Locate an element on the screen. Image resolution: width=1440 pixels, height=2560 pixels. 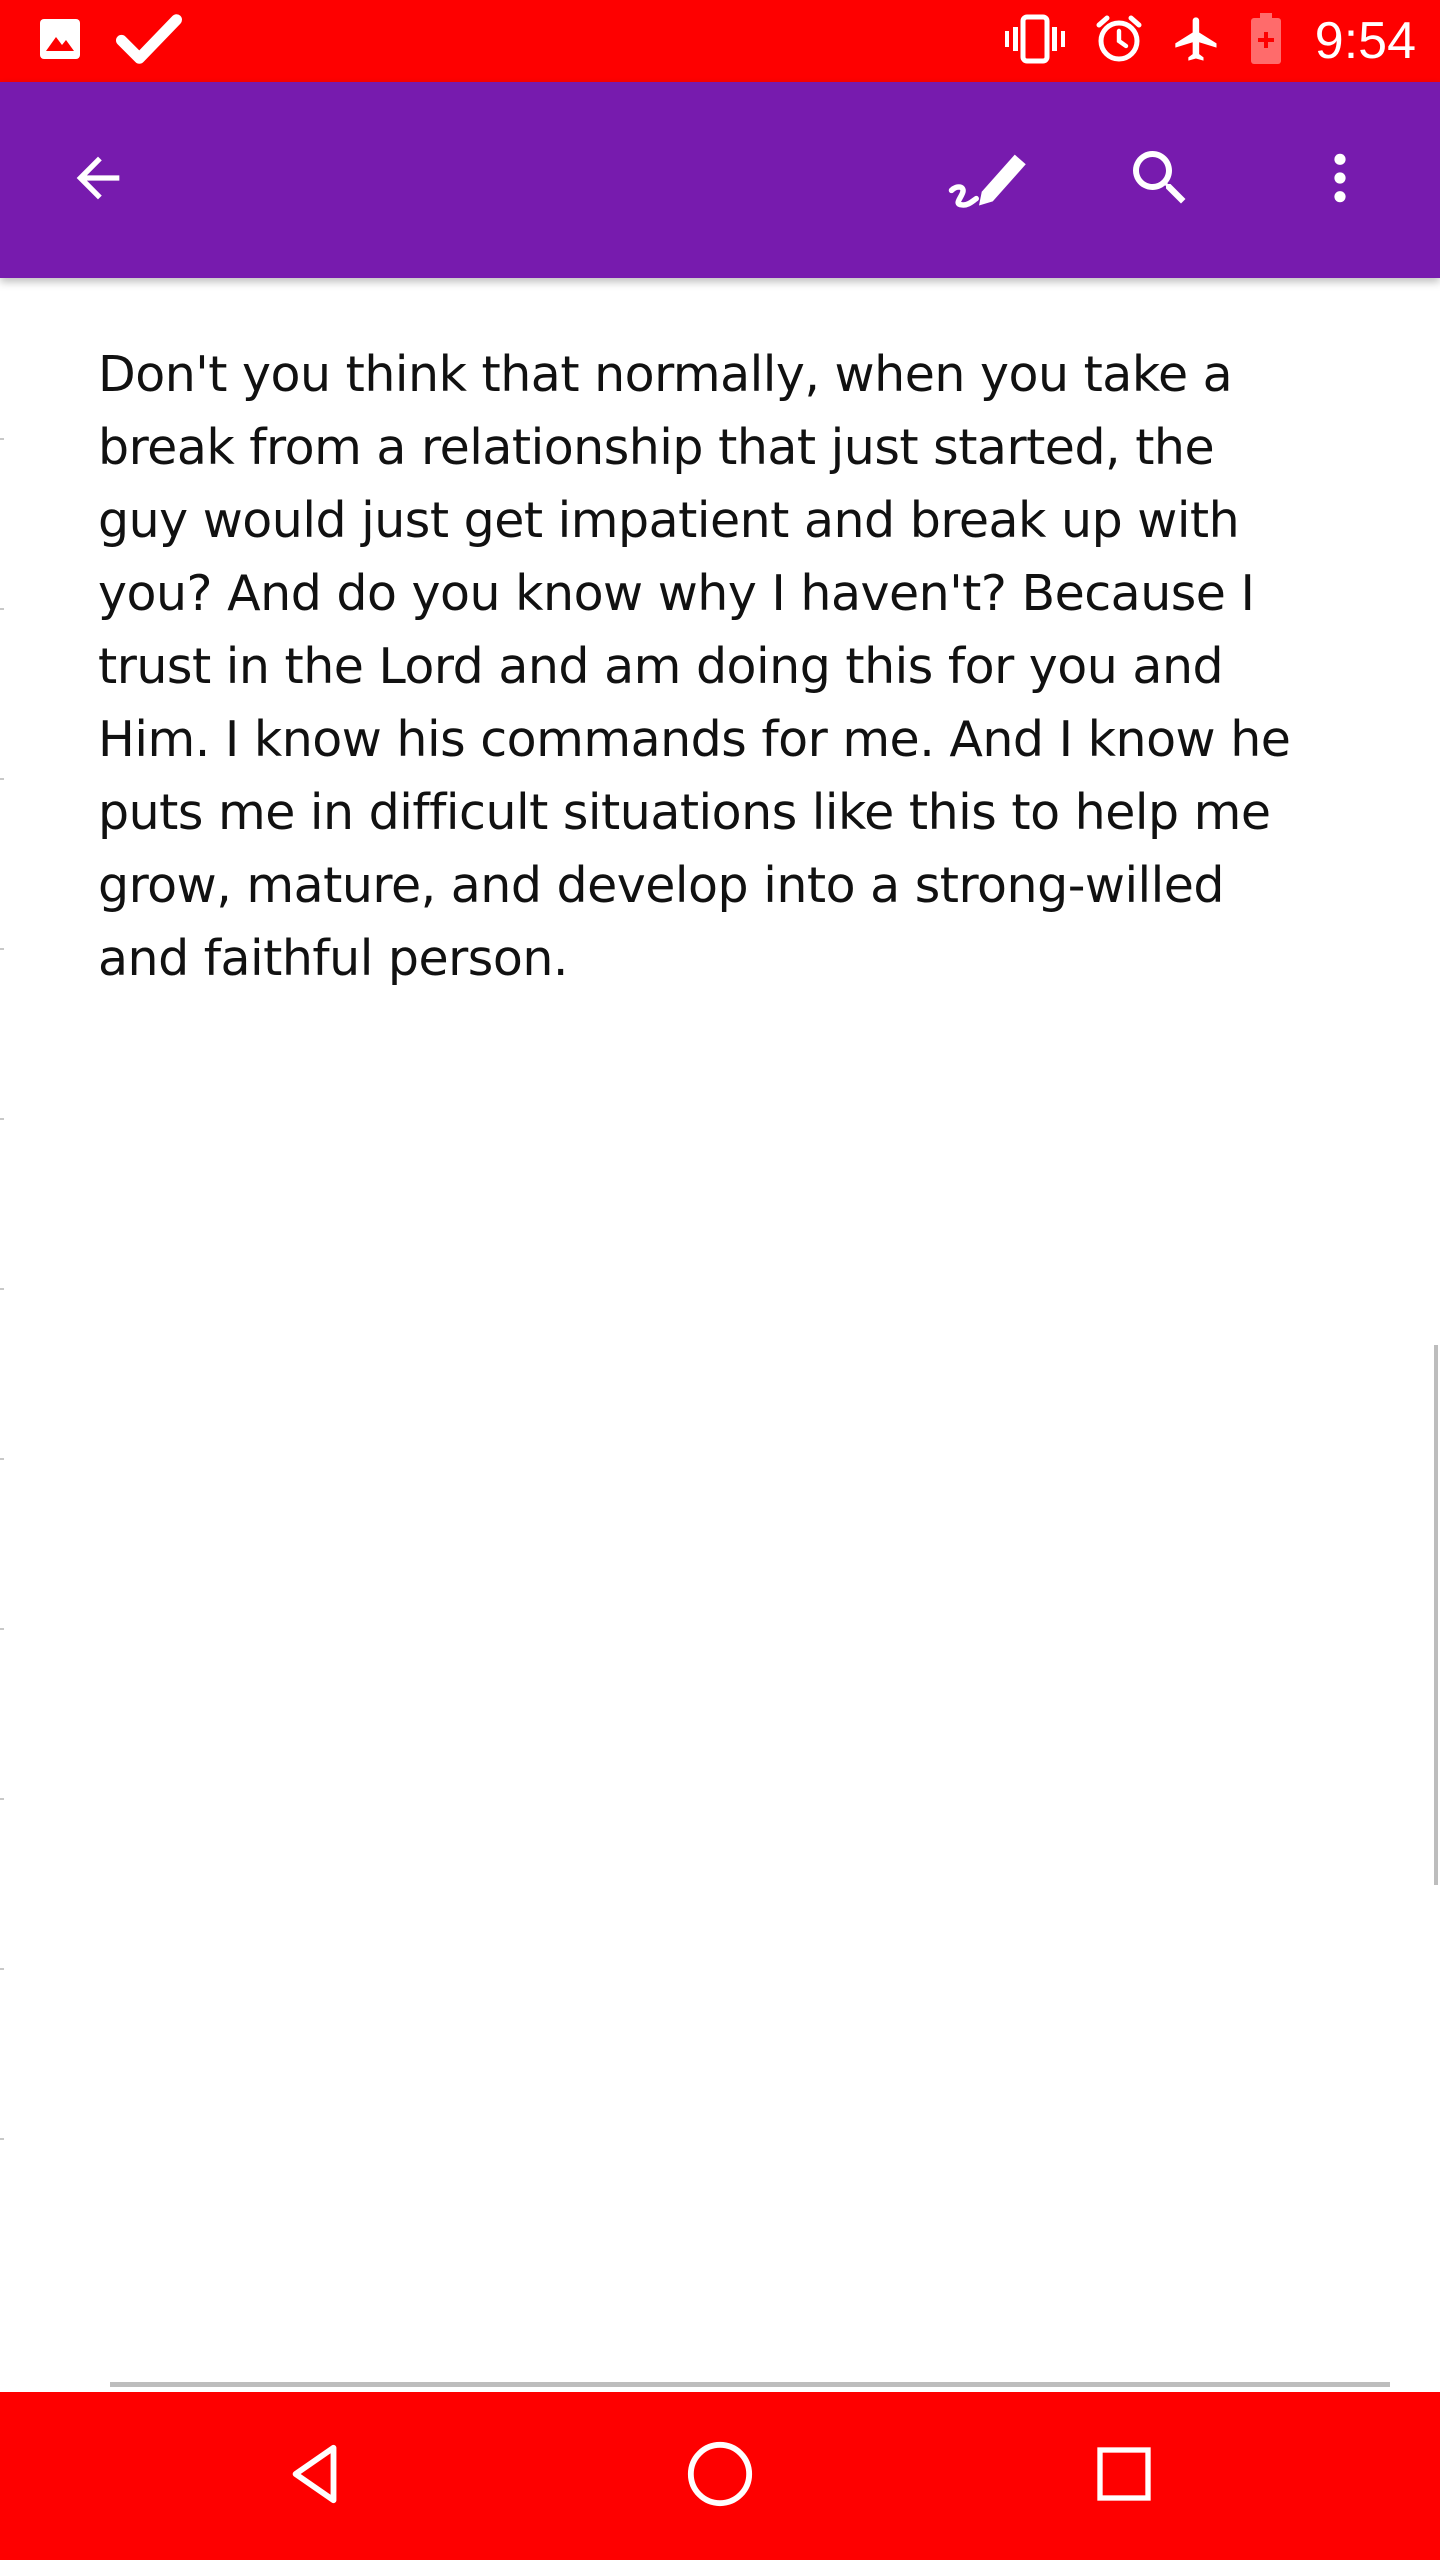
nav-recents-button is located at coordinates (1124, 2476).